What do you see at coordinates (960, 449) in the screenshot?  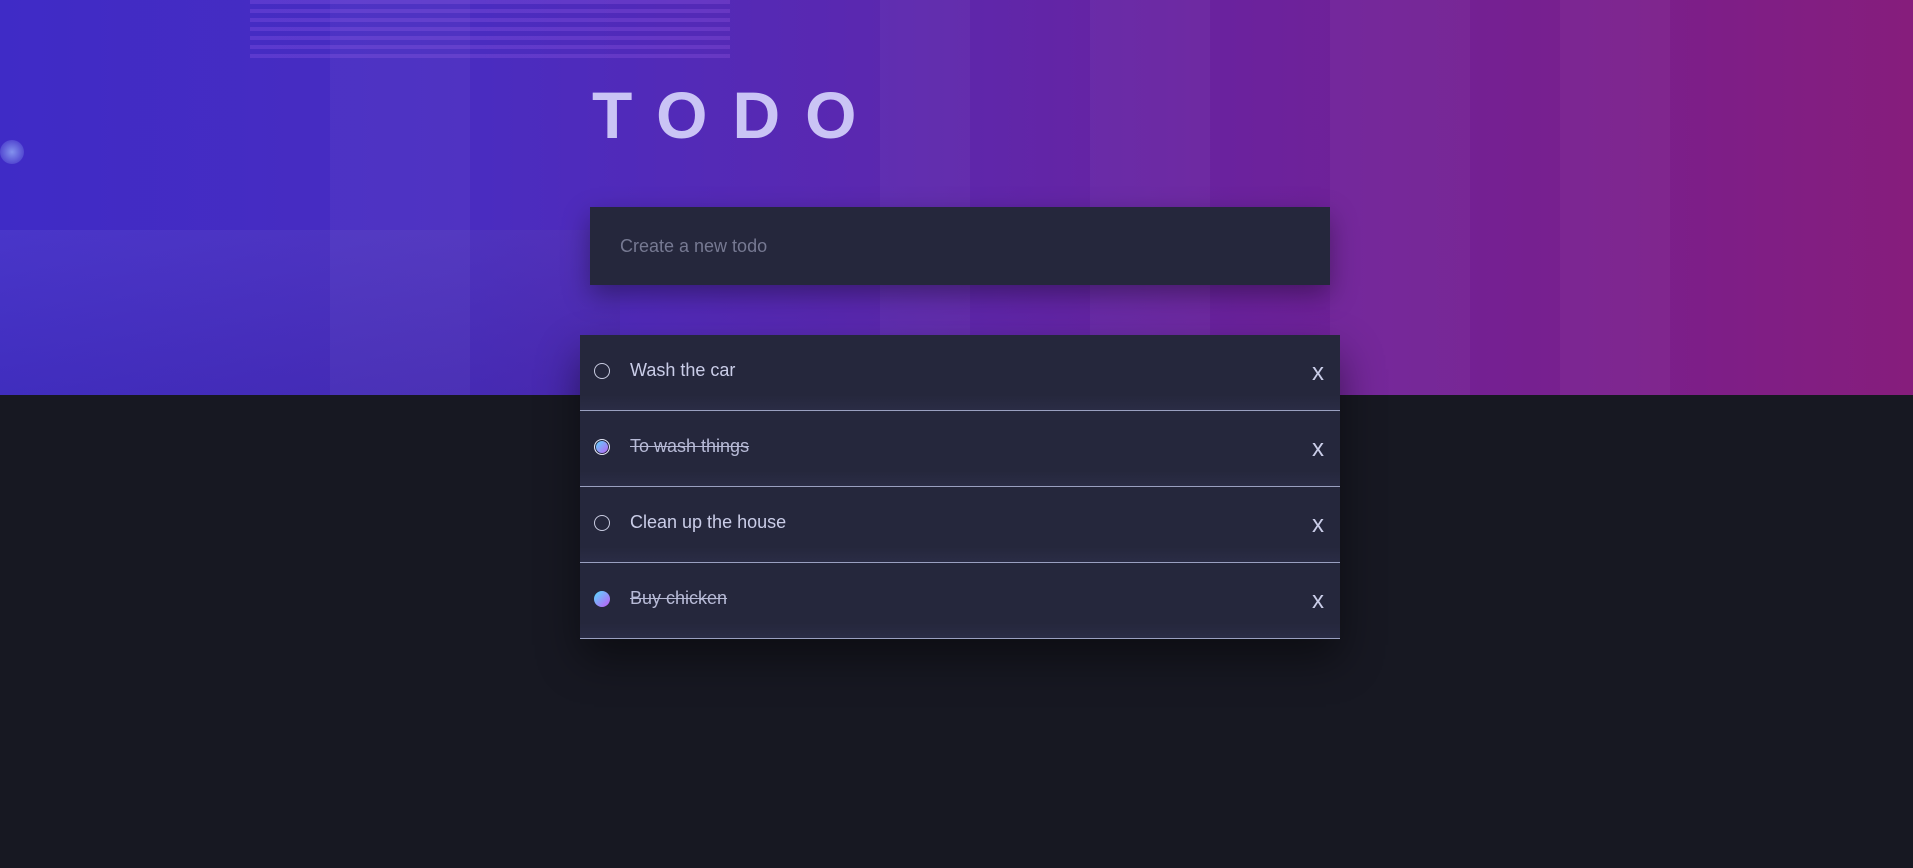 I see `todo-item: To wash things x` at bounding box center [960, 449].